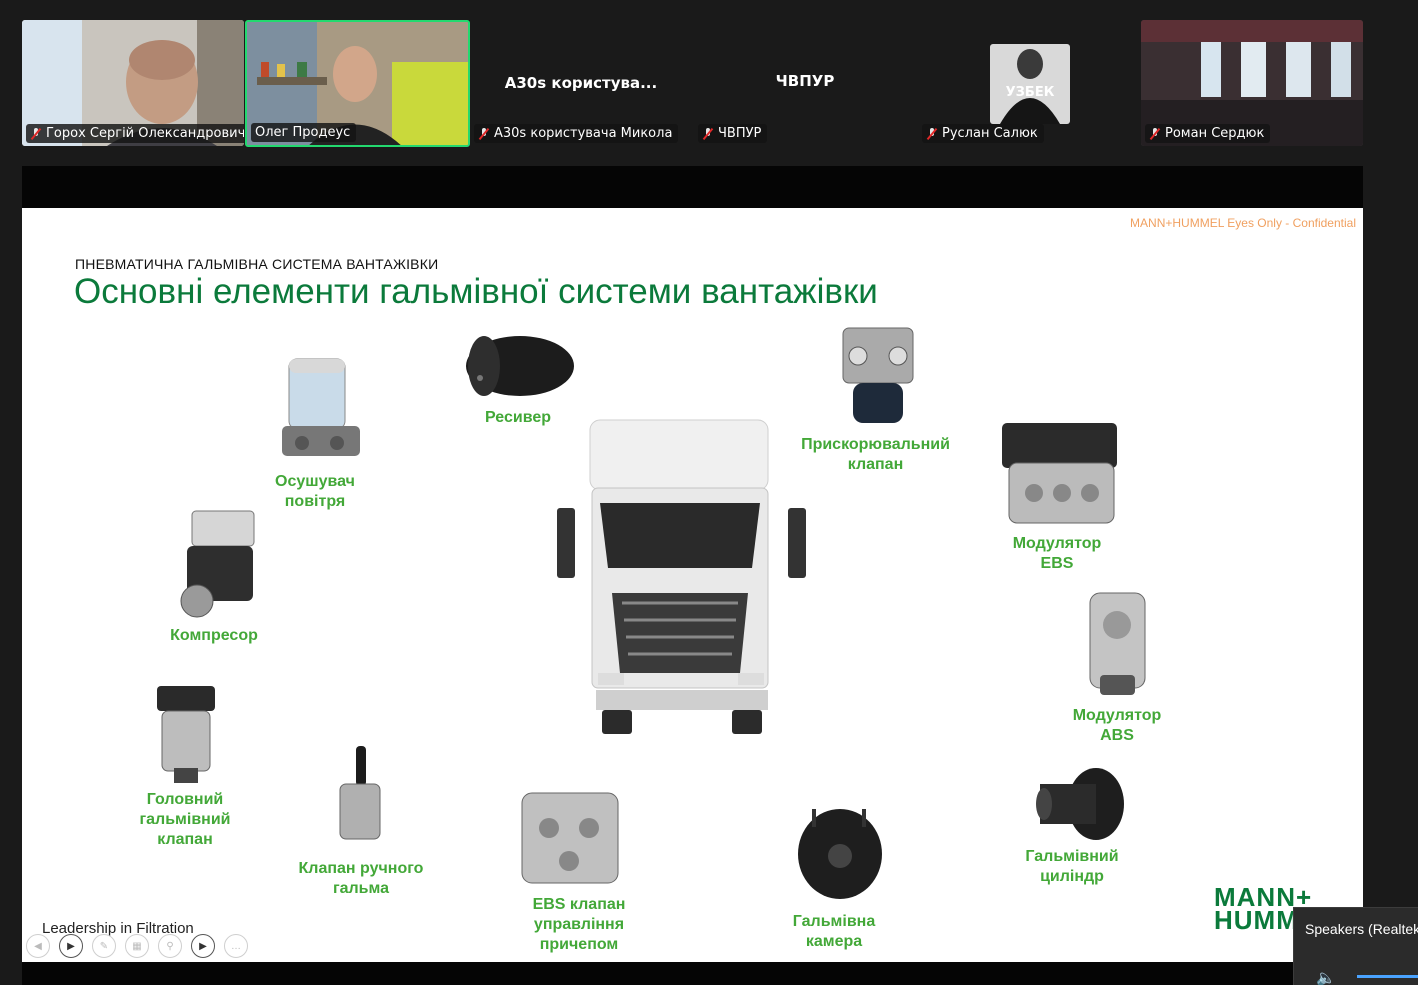 The image size is (1418, 985). I want to click on relay-valve-image, so click(878, 375).